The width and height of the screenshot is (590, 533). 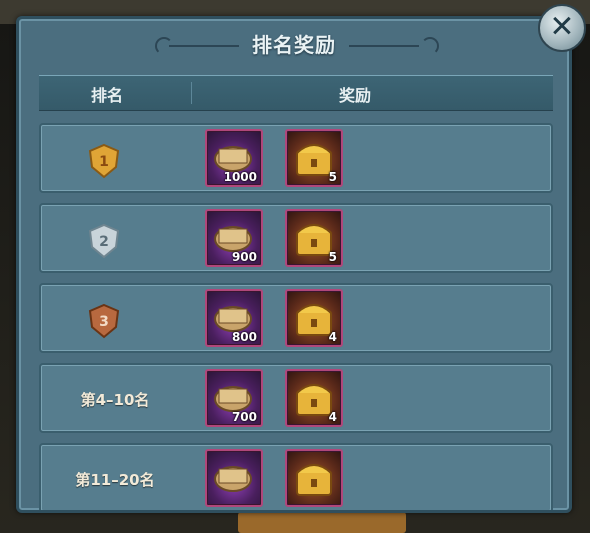 I want to click on background-button, so click(x=322, y=522).